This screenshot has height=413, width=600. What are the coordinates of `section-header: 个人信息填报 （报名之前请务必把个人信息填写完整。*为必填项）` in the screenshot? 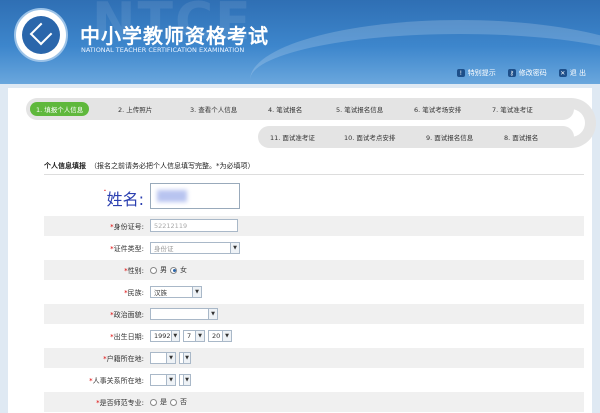 It's located at (149, 166).